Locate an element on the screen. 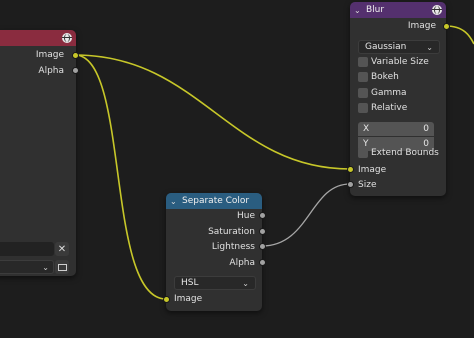  variable-size-label: Variable Size is located at coordinates (400, 62).